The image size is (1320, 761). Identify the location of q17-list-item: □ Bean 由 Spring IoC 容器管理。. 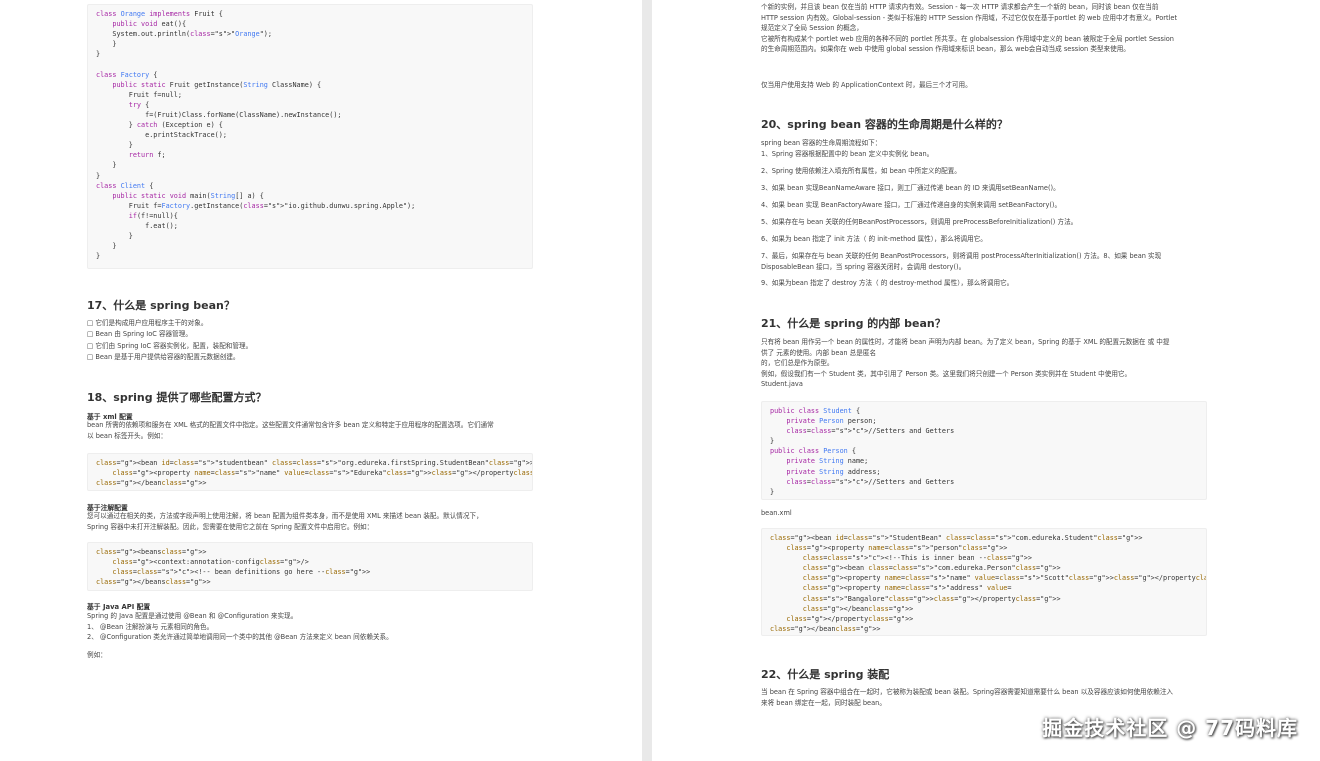
(139, 334).